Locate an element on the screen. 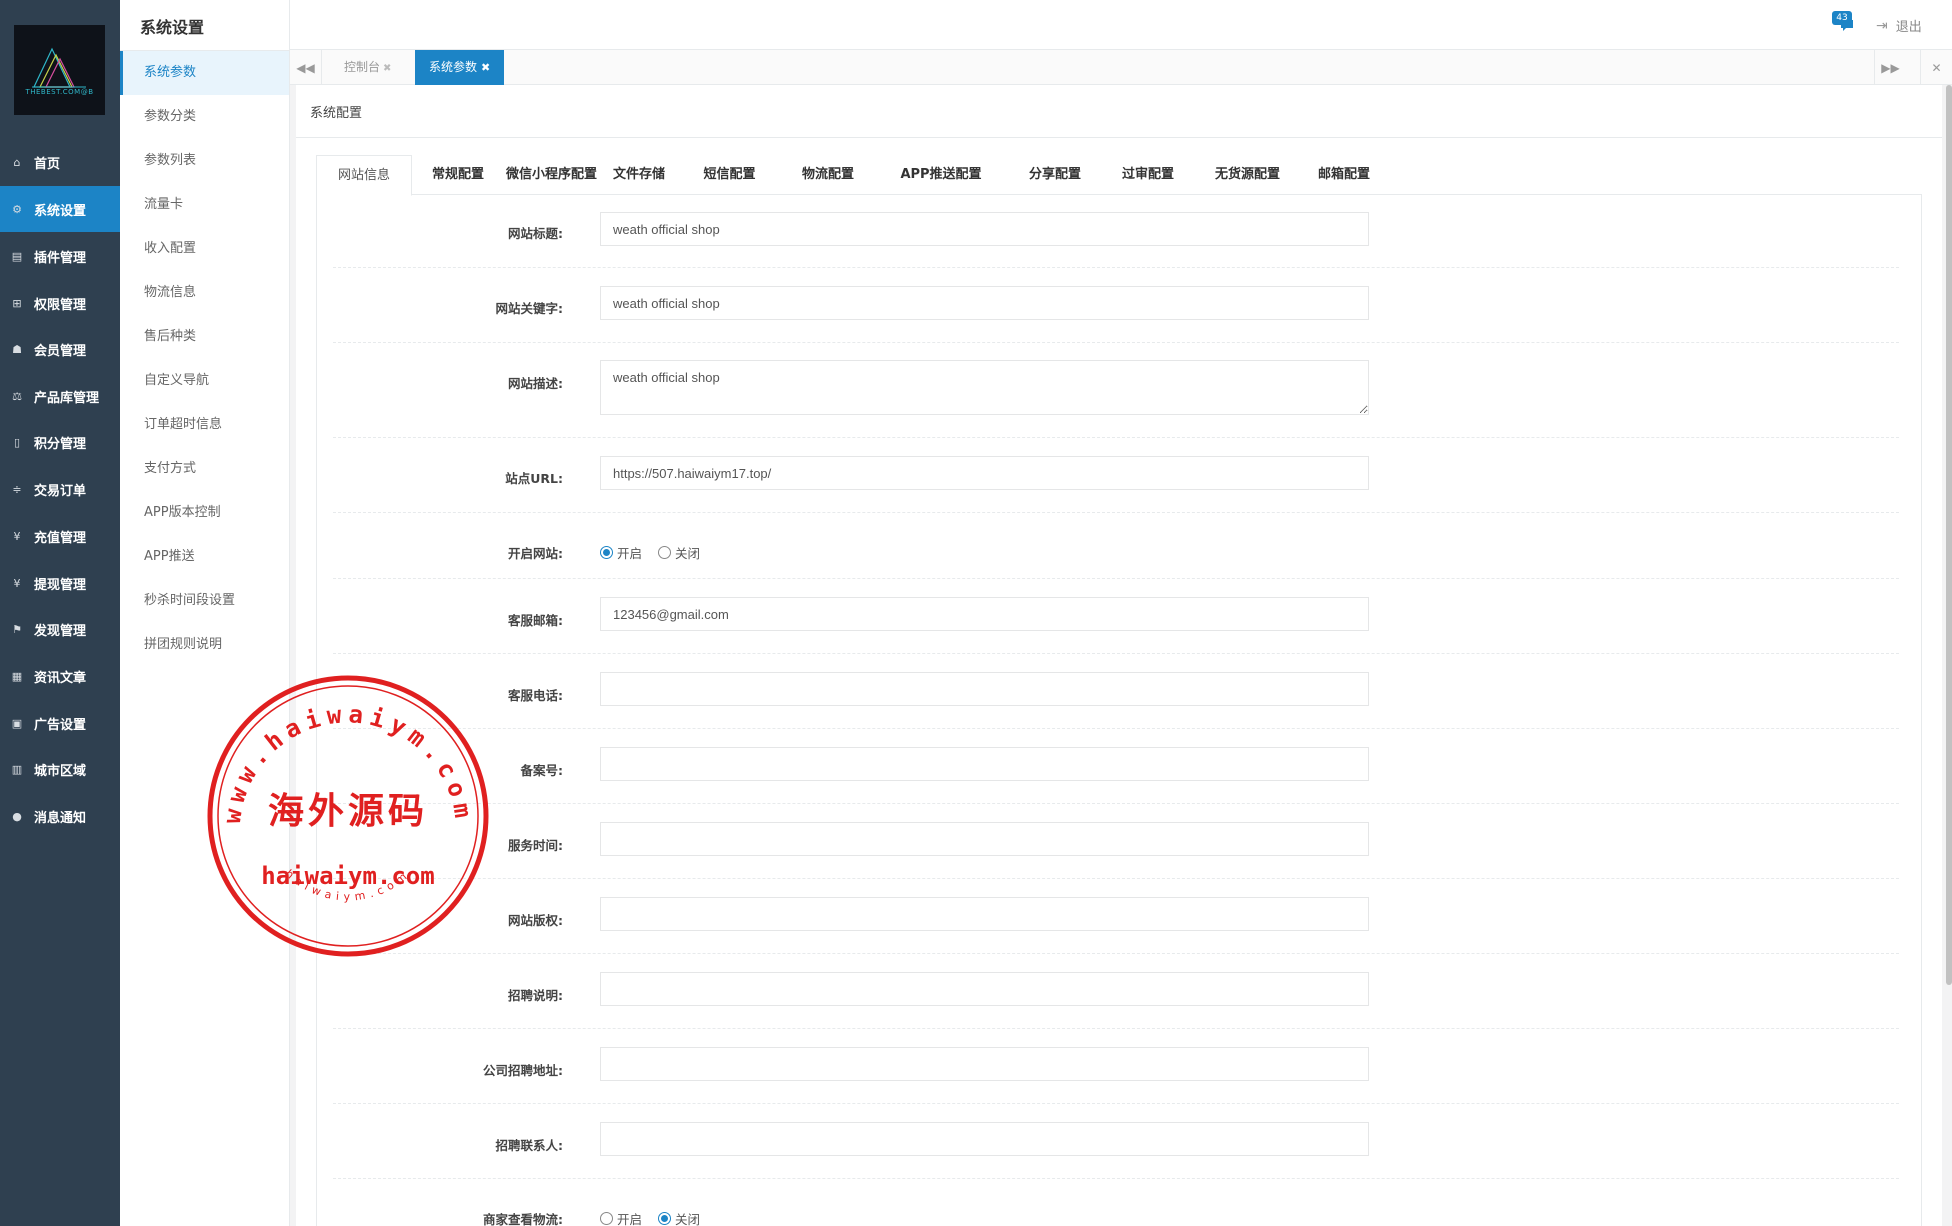 The width and height of the screenshot is (1952, 1226). form-row-merchant-logistics: 商家查看物流: 开启 关闭 is located at coordinates (1116, 1202).